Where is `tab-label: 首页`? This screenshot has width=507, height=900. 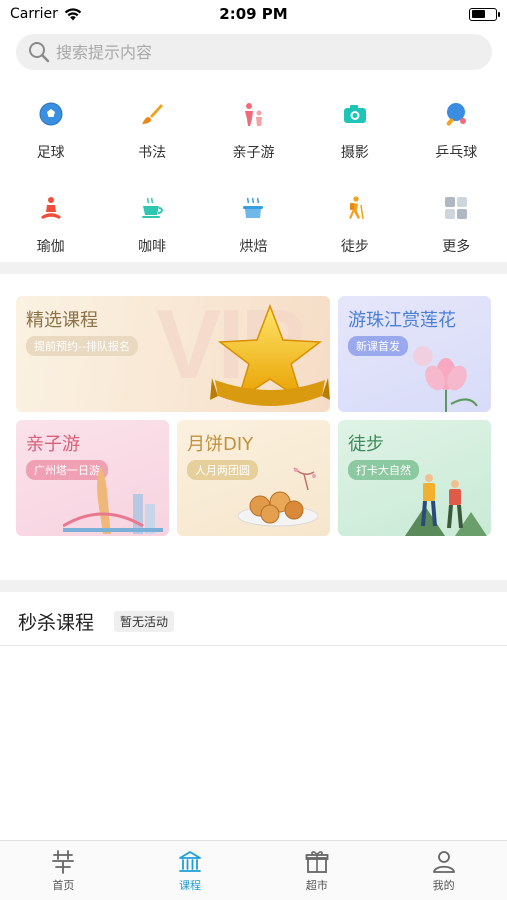
tab-label: 首页 is located at coordinates (63, 885).